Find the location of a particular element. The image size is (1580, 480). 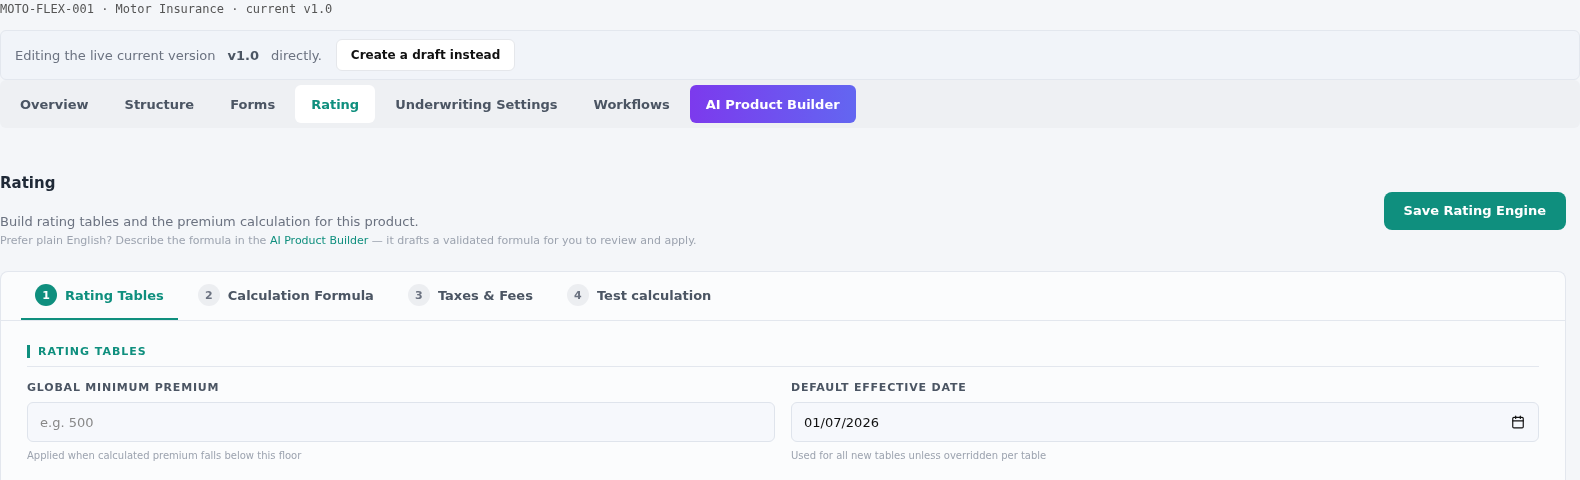

banner-text: Editing the live current version is located at coordinates (115, 55).